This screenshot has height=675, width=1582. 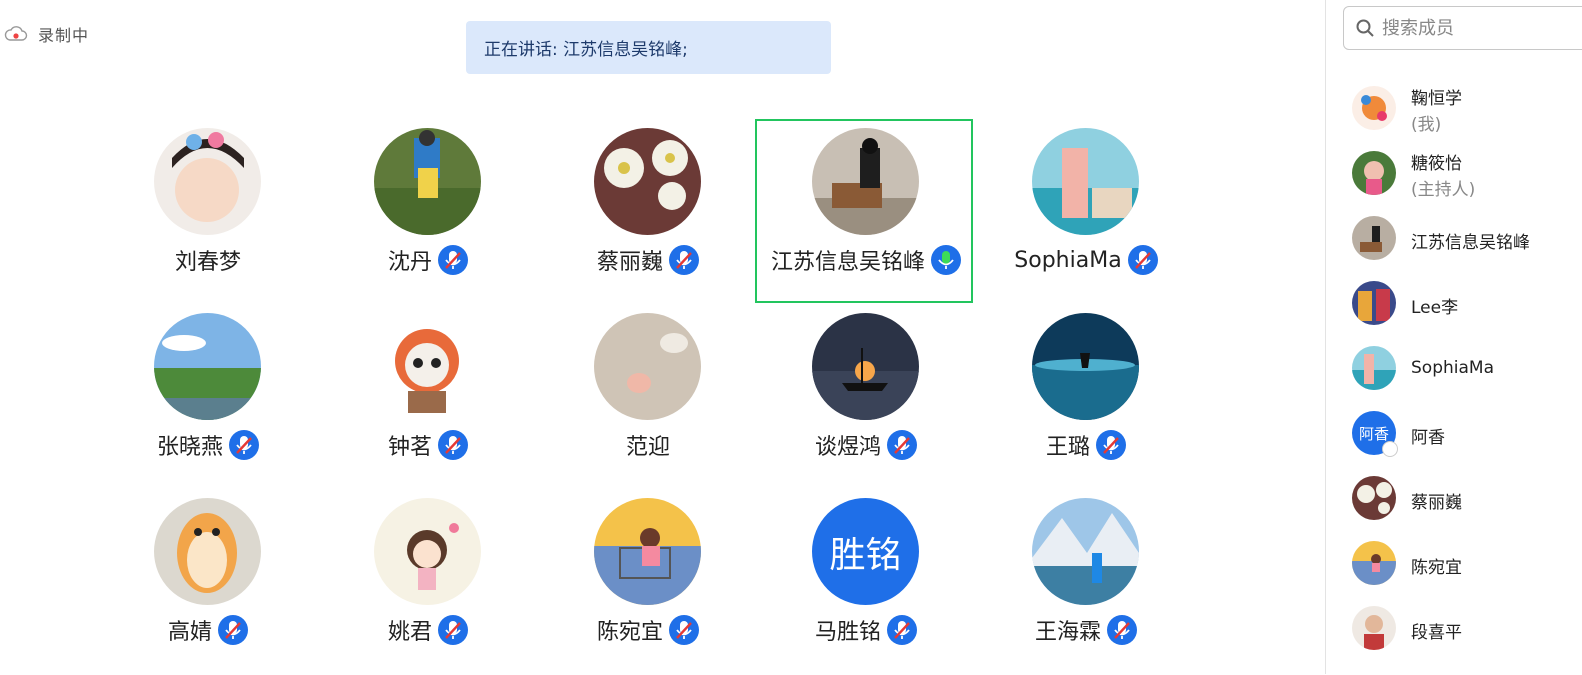 I want to click on member-item: 江苏信息吴铭峰, so click(x=1467, y=238).